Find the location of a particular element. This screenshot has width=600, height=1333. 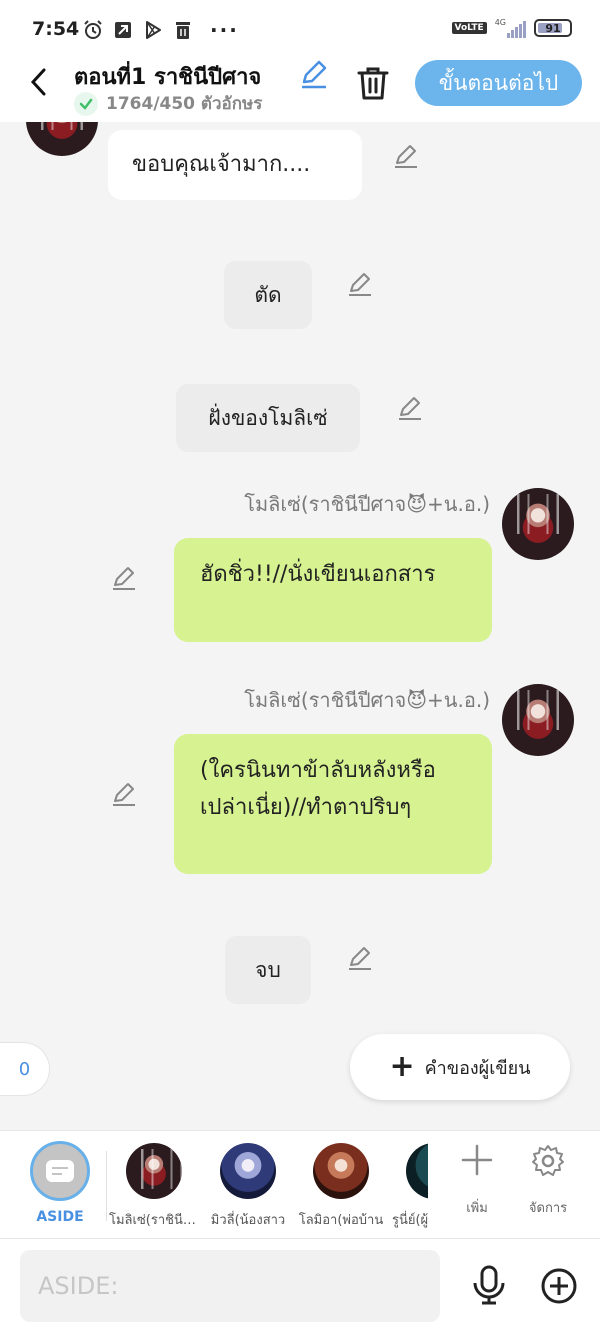

character-count: 1764/450 ตัวอักษร is located at coordinates (168, 103).